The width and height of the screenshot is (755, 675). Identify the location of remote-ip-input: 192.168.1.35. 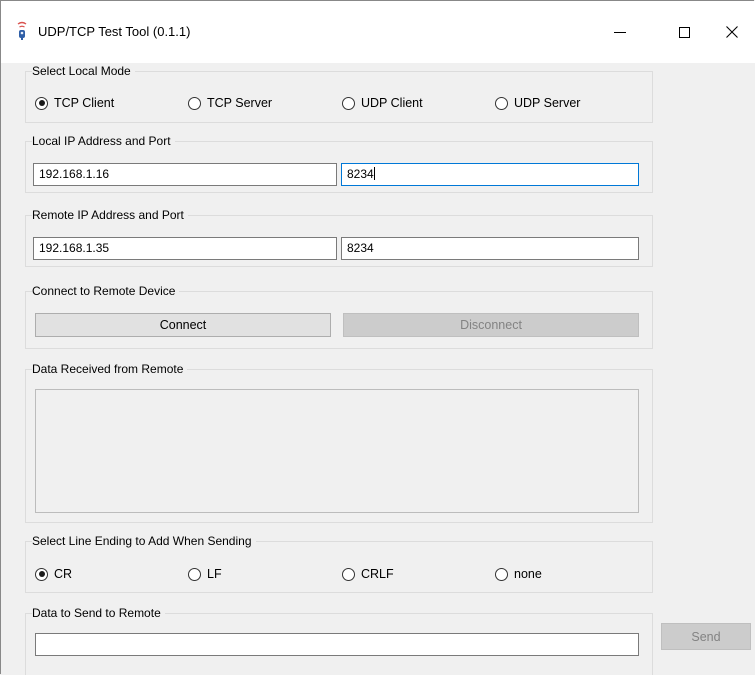
(185, 248).